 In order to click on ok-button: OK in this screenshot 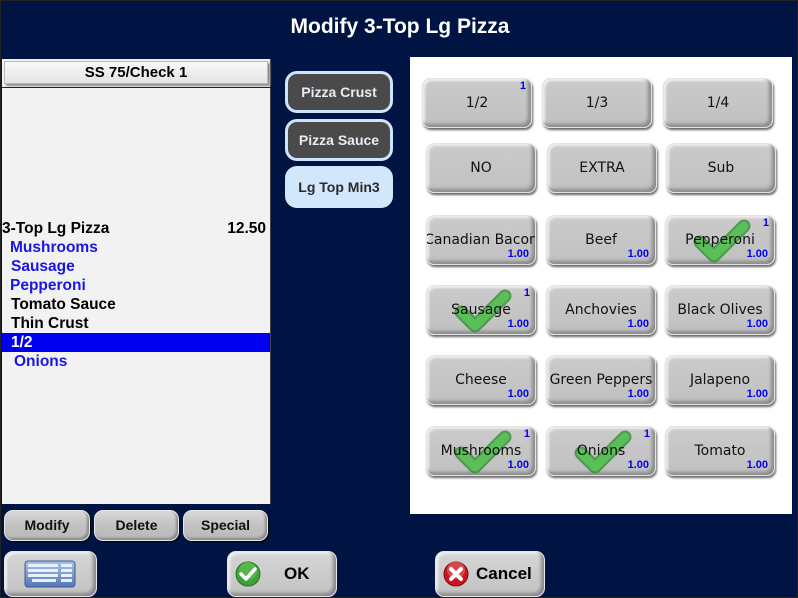, I will do `click(282, 574)`.